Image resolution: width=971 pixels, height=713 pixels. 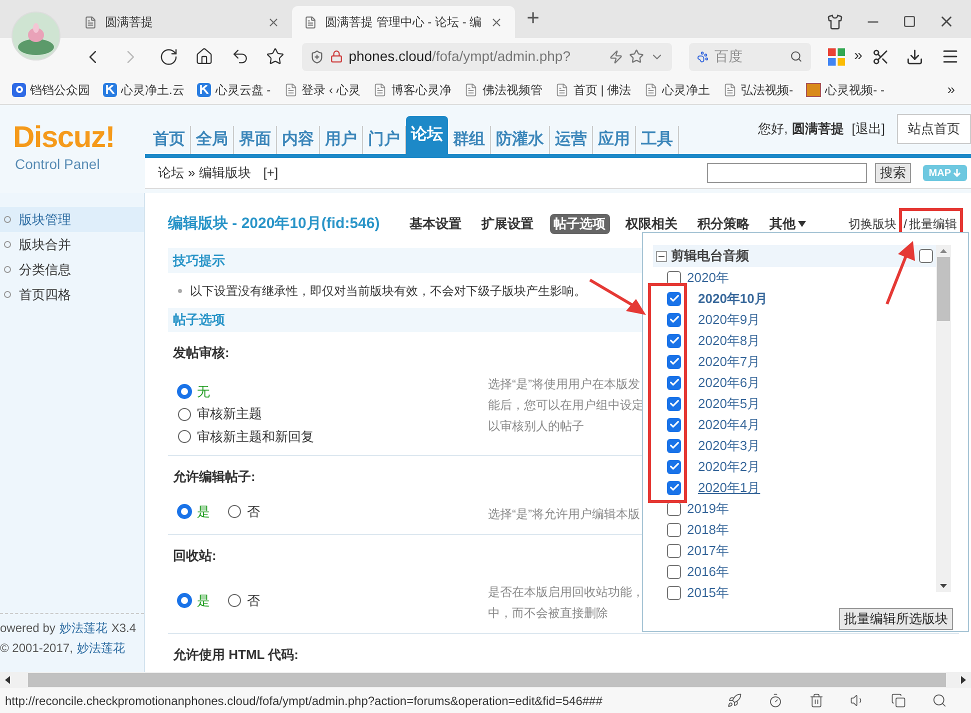 What do you see at coordinates (729, 488) in the screenshot?
I see `forum-link: 2020年1月` at bounding box center [729, 488].